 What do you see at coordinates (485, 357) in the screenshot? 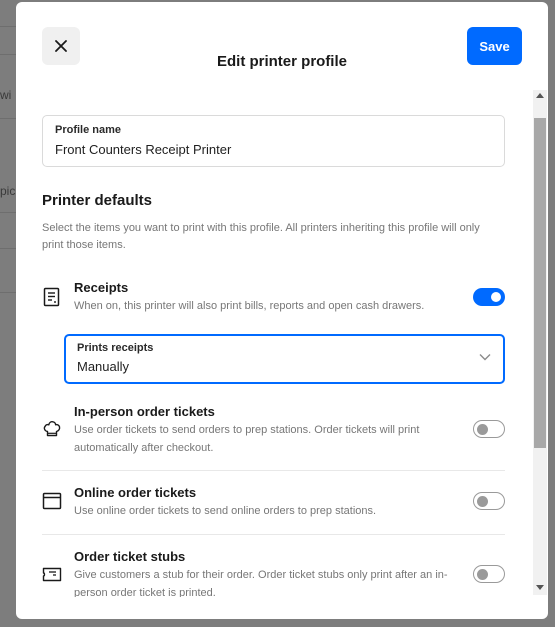
I see `chevron-down-icon` at bounding box center [485, 357].